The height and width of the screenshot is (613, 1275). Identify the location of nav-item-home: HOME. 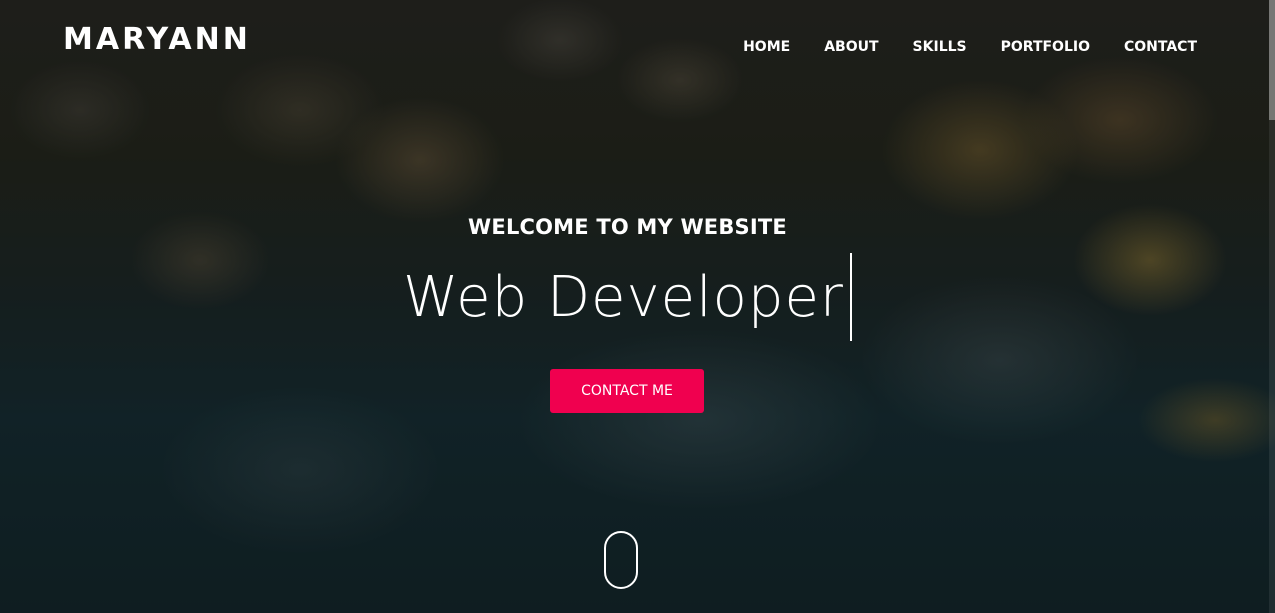
(766, 46).